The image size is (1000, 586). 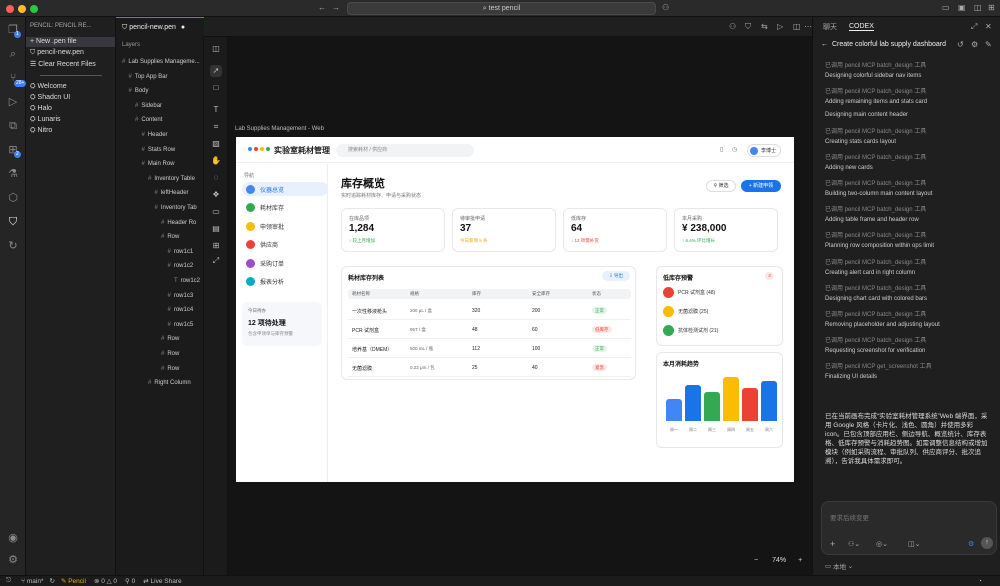 What do you see at coordinates (988, 44) in the screenshot?
I see `compose-icon: ✎` at bounding box center [988, 44].